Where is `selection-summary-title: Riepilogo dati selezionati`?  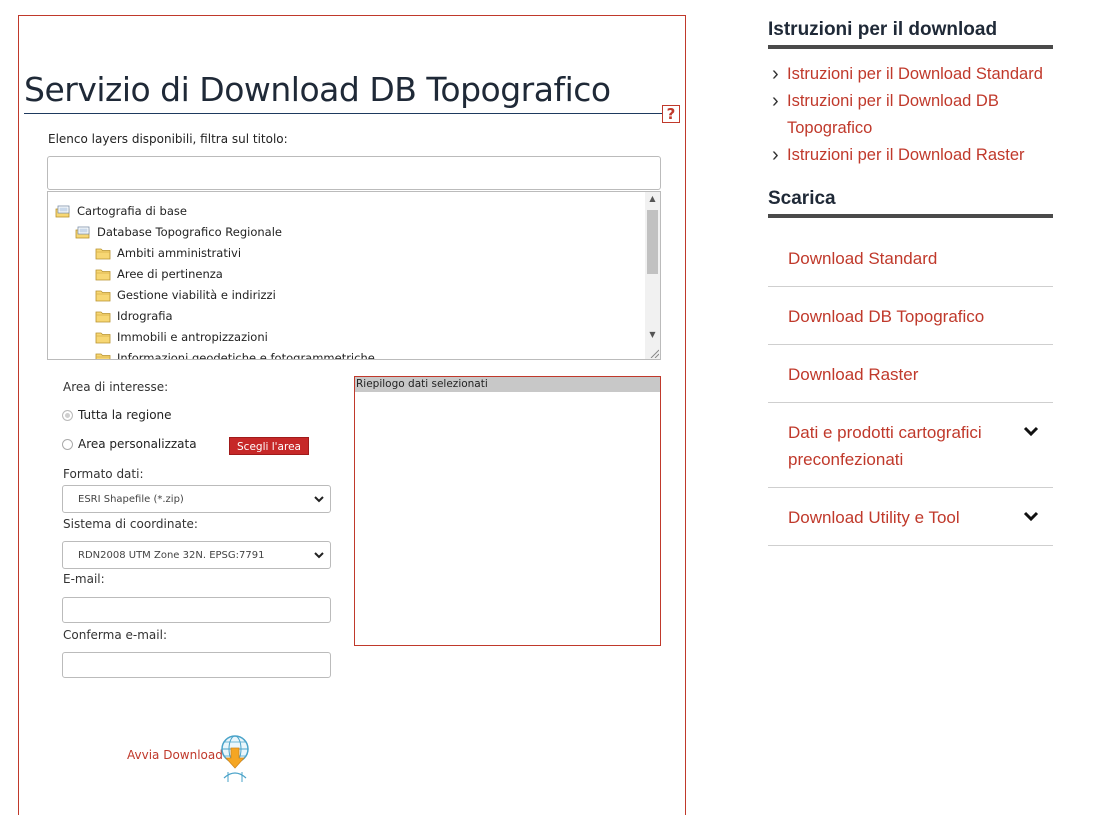 selection-summary-title: Riepilogo dati selezionati is located at coordinates (507, 384).